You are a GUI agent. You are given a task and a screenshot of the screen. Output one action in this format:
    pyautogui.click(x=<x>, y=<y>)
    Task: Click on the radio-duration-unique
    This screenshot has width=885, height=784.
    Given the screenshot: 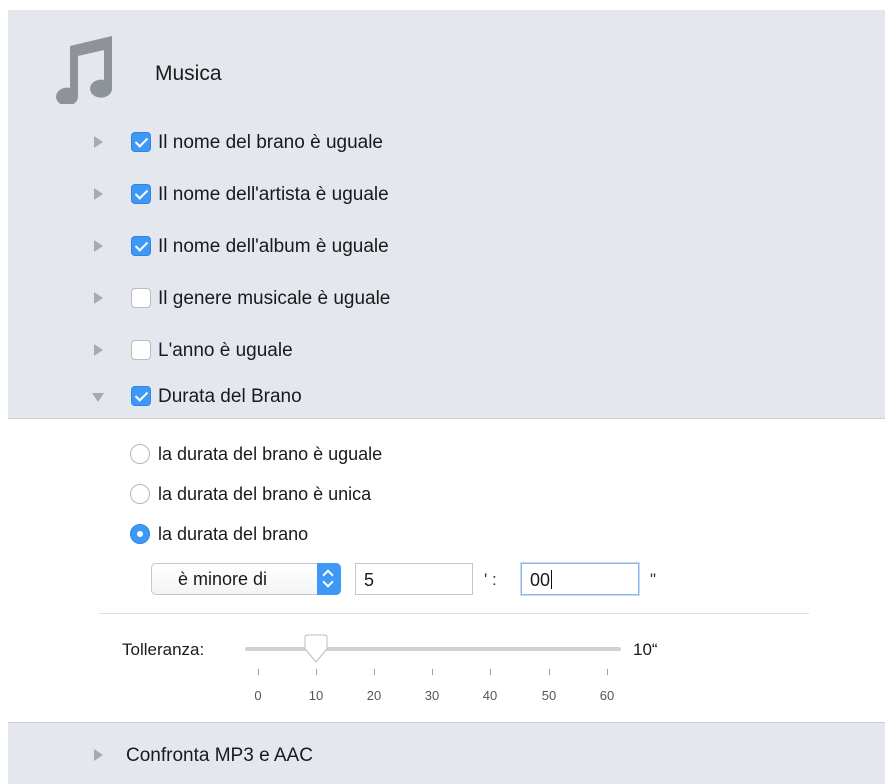 What is the action you would take?
    pyautogui.click(x=140, y=494)
    